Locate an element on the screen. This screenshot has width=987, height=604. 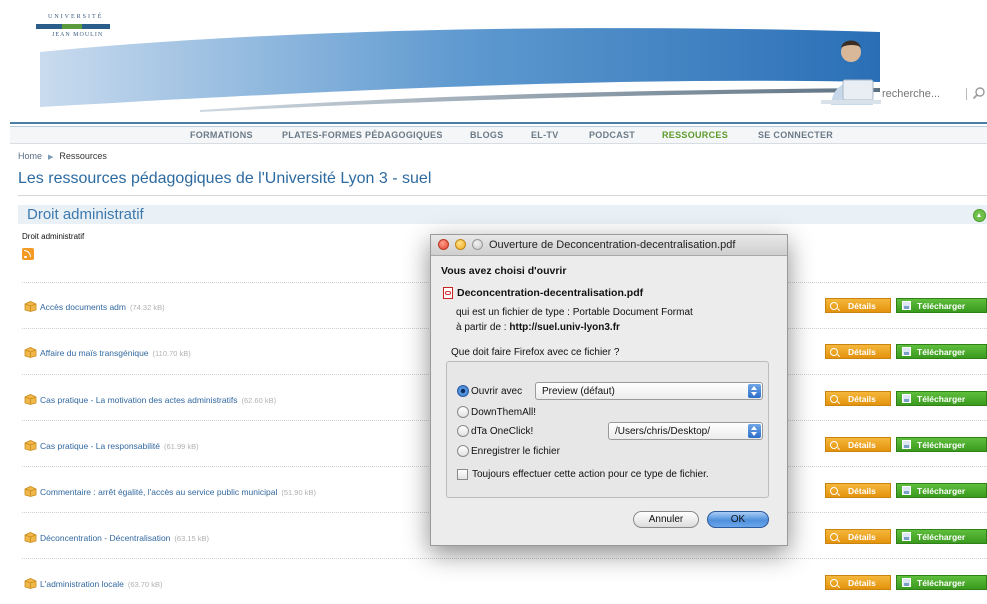
dialog-question: Que doit faire Firefox avec ce fichier ? is located at coordinates (535, 352).